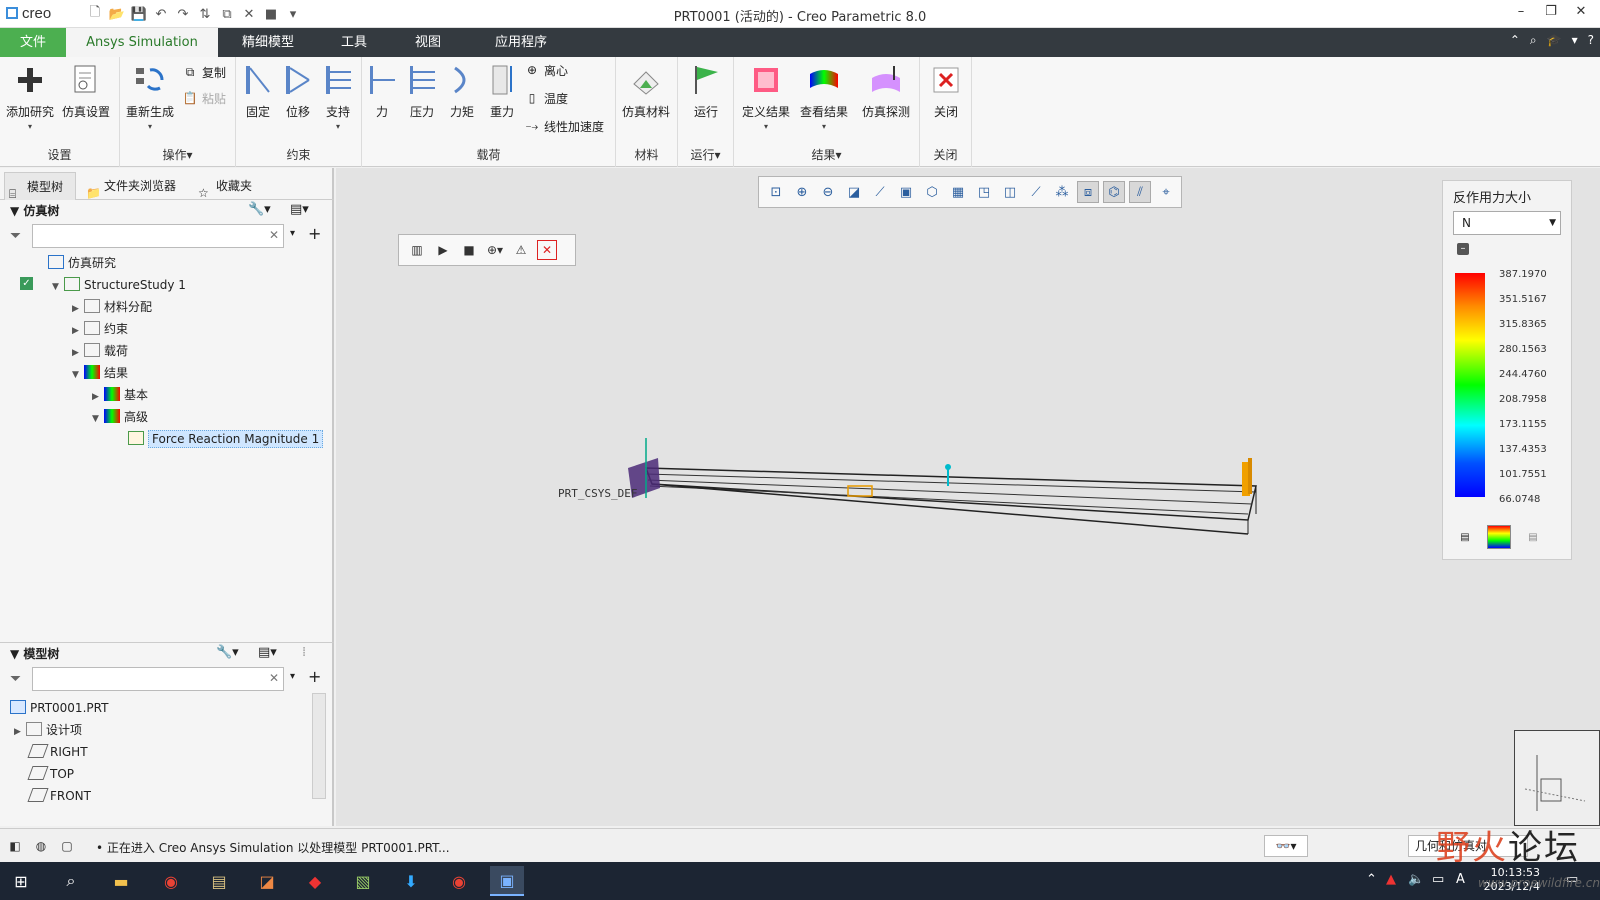 The image size is (1600, 900). I want to click on creo-task-icon: ▣, so click(507, 881).